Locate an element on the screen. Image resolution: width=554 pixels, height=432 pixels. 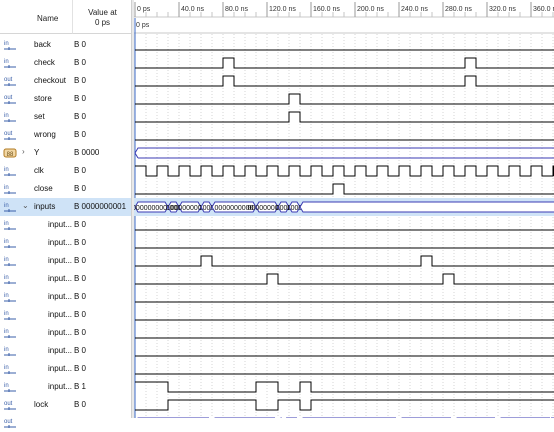
value-column-header: Value at 0 ps is located at coordinates (102, 17).